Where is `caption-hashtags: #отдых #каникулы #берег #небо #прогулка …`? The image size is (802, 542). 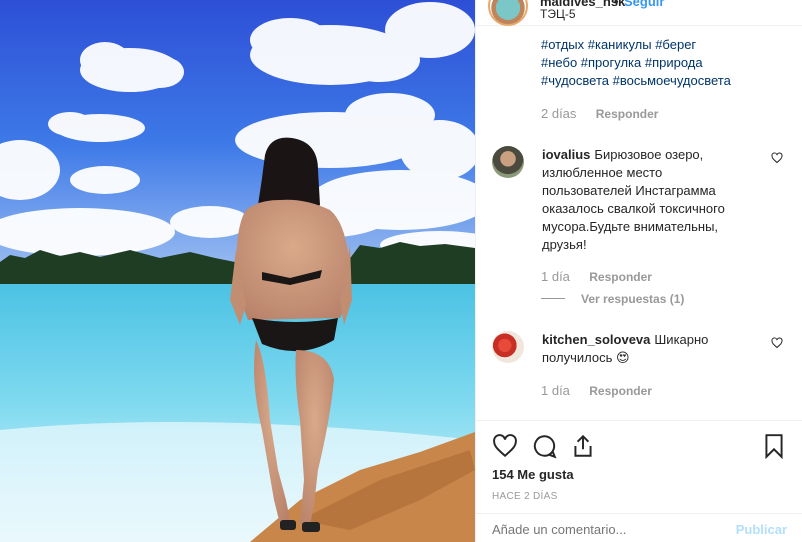 caption-hashtags: #отдых #каникулы #берег #небо #прогулка … is located at coordinates (661, 63).